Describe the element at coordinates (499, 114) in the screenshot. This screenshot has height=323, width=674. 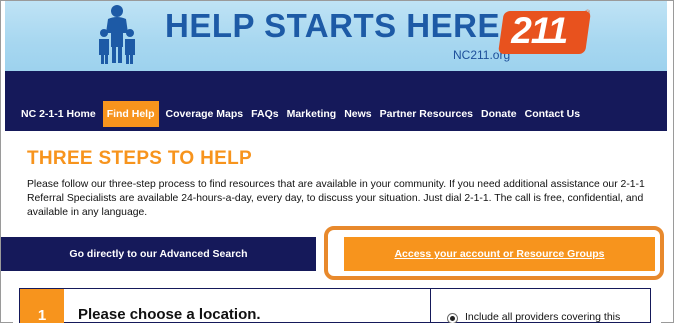
I see `nav-item-donate: Donate` at that location.